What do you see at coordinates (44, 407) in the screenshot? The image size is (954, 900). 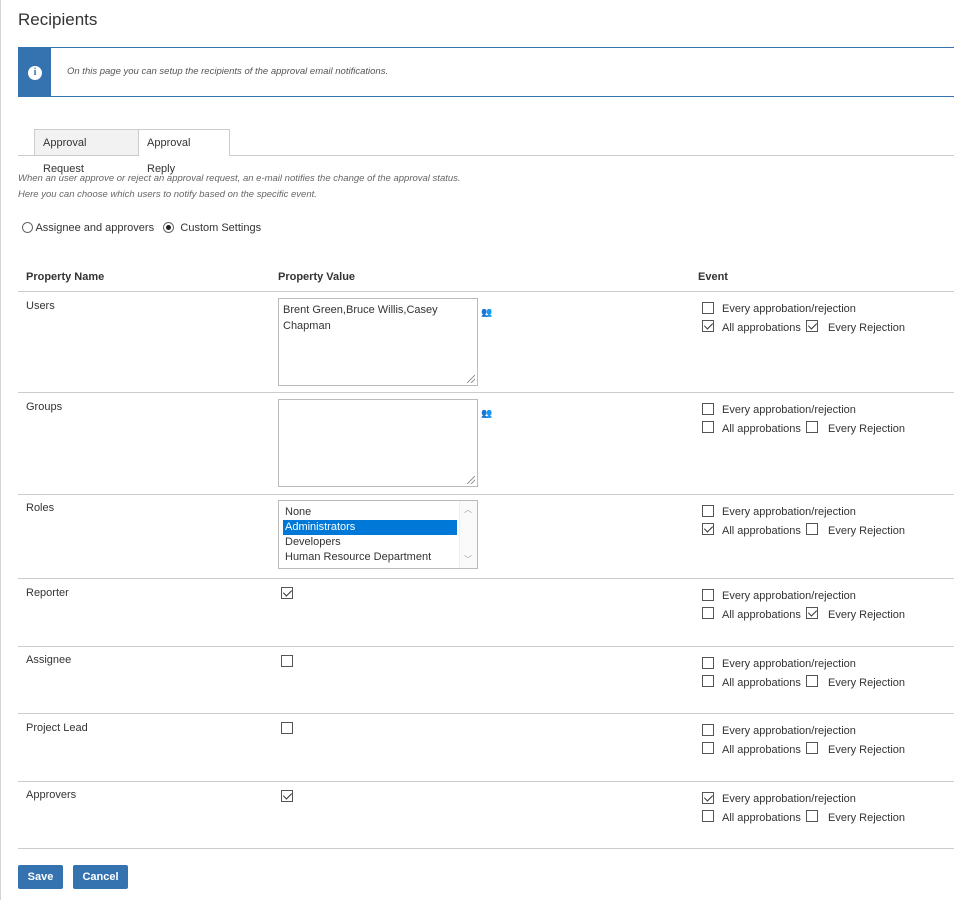 I see `property-groups: Groups` at bounding box center [44, 407].